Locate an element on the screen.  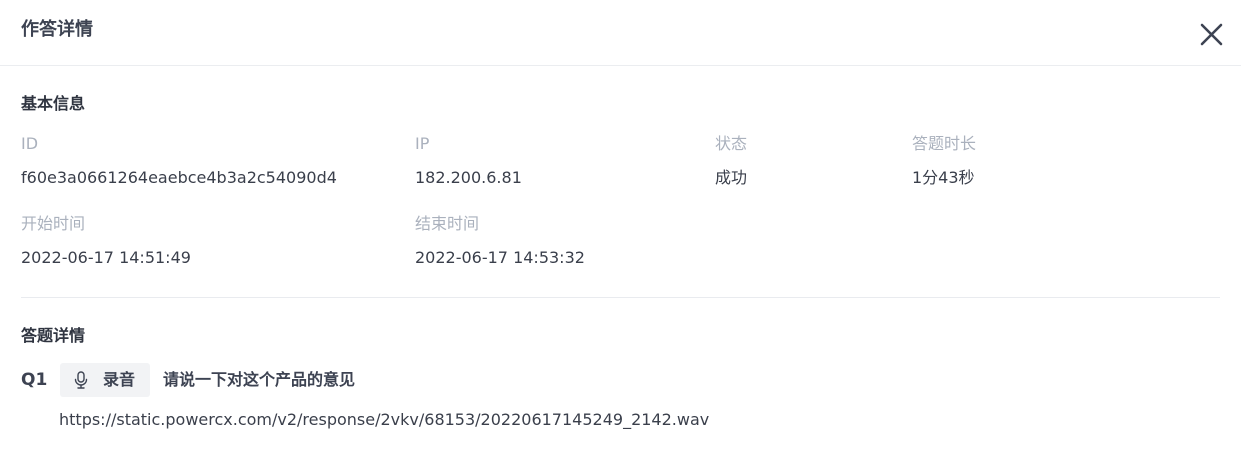
section-divider is located at coordinates (620, 297).